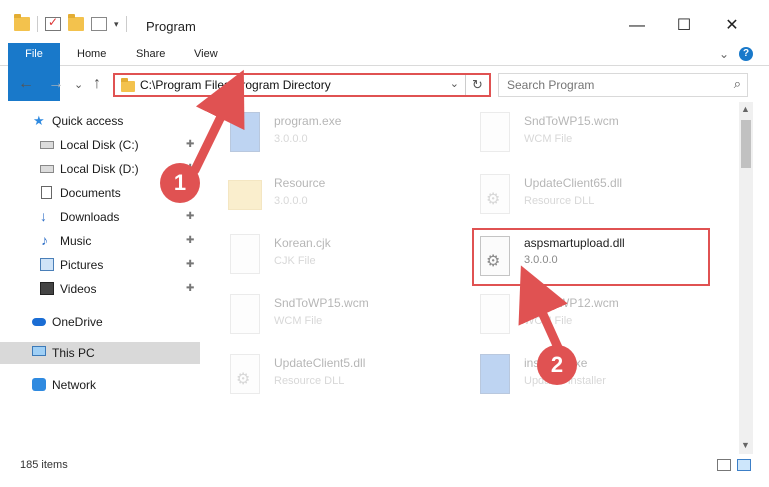  What do you see at coordinates (574, 243) in the screenshot?
I see `file-name: aspsmartupload.dll` at bounding box center [574, 243].